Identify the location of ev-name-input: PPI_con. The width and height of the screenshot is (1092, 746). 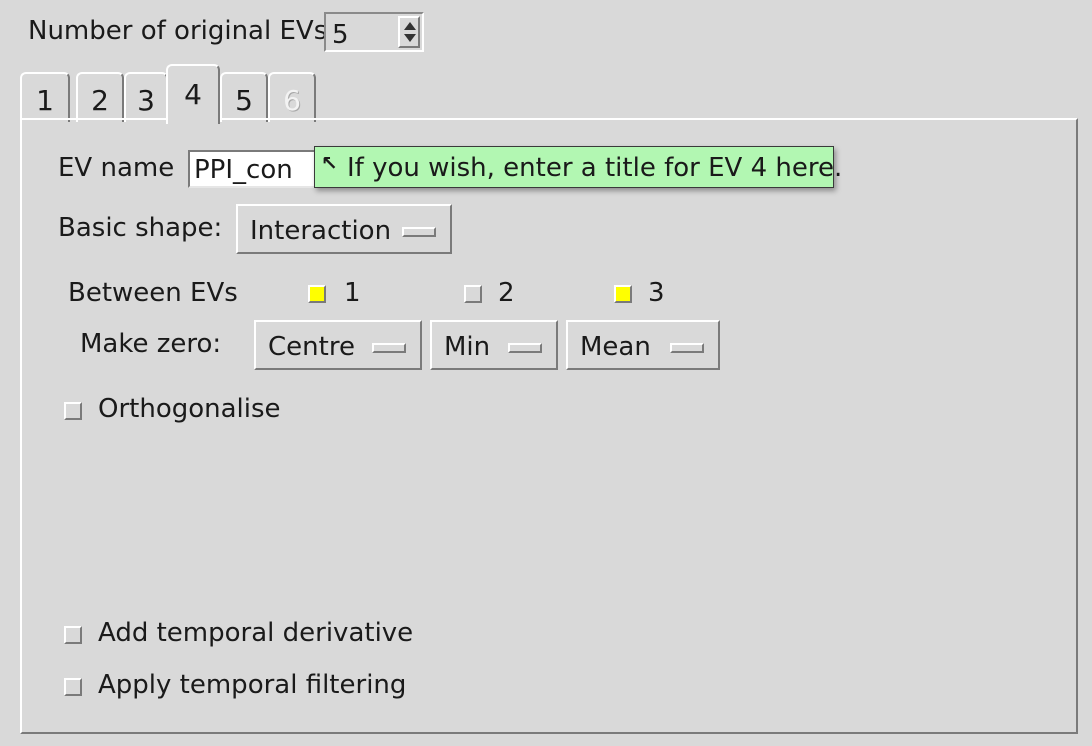
(252, 169).